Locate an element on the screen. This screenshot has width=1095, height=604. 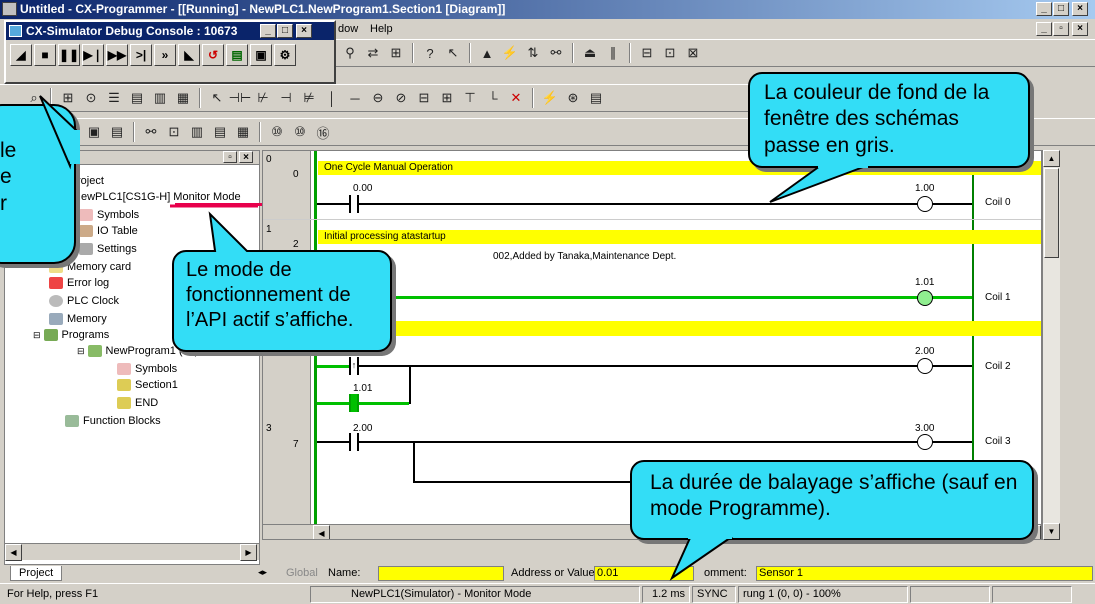
scan-step-icon: >| is located at coordinates (141, 55).